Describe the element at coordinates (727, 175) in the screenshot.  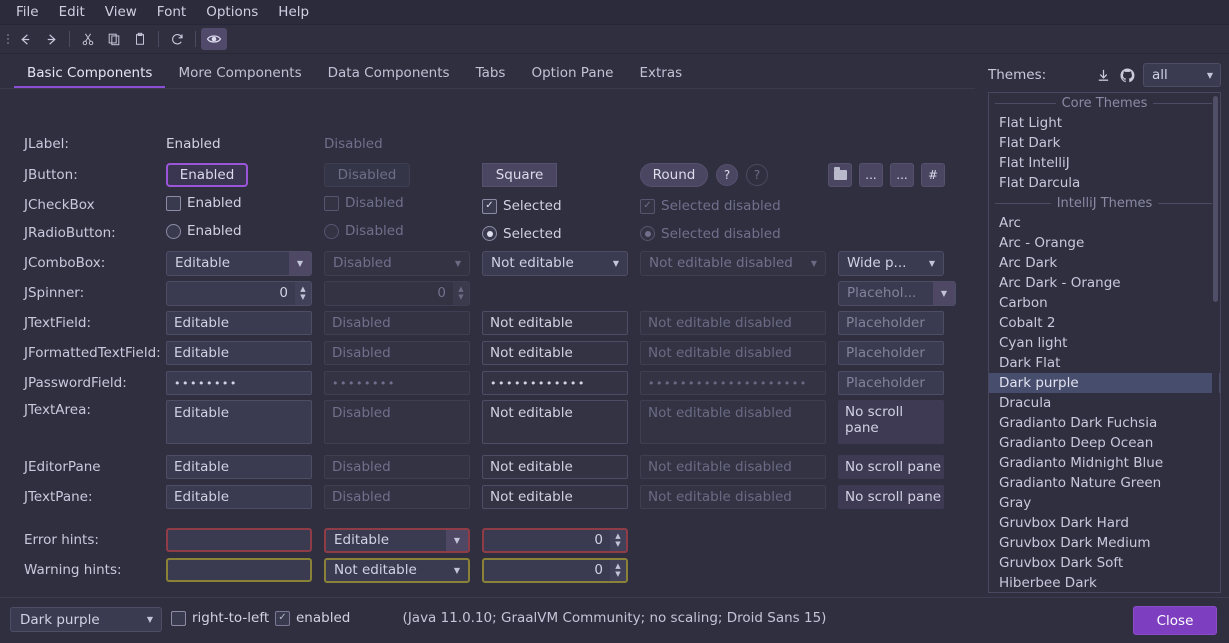
I see `jbutton-help-icon: ?` at that location.